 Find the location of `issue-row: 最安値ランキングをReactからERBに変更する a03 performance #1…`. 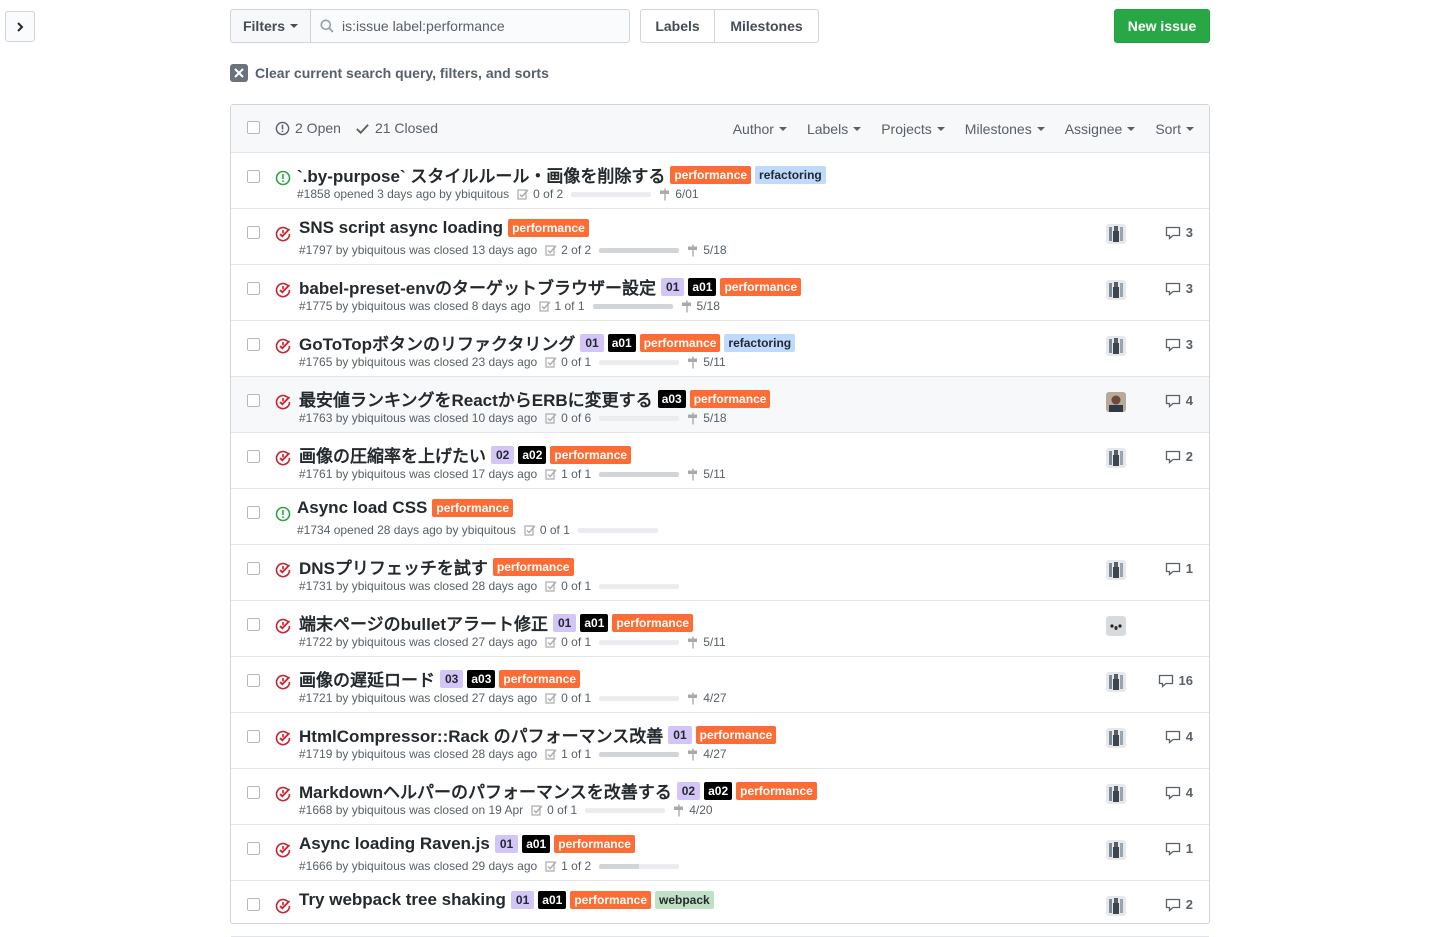

issue-row: 最安値ランキングをReactからERBに変更する a03 performance #1… is located at coordinates (720, 405).